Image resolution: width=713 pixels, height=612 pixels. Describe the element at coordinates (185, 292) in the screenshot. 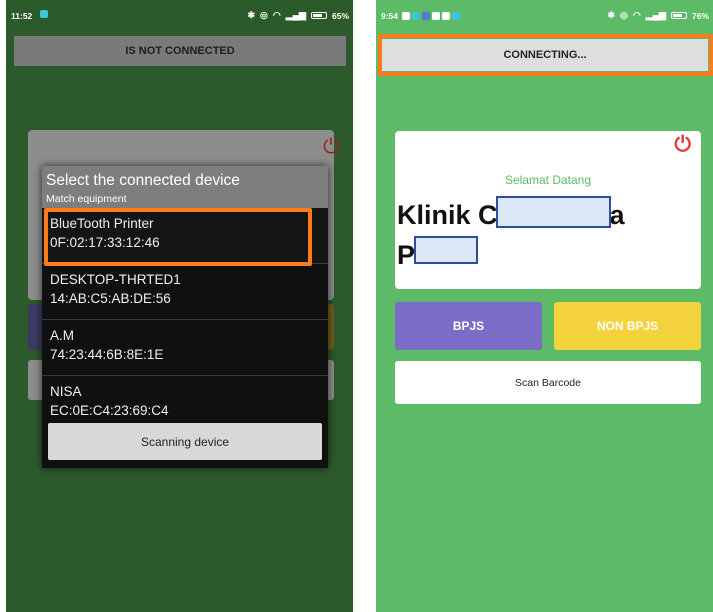

I see `device-item-desktop: DESKTOP-THRTED1 14:AB:C5:AB:DE:56` at that location.